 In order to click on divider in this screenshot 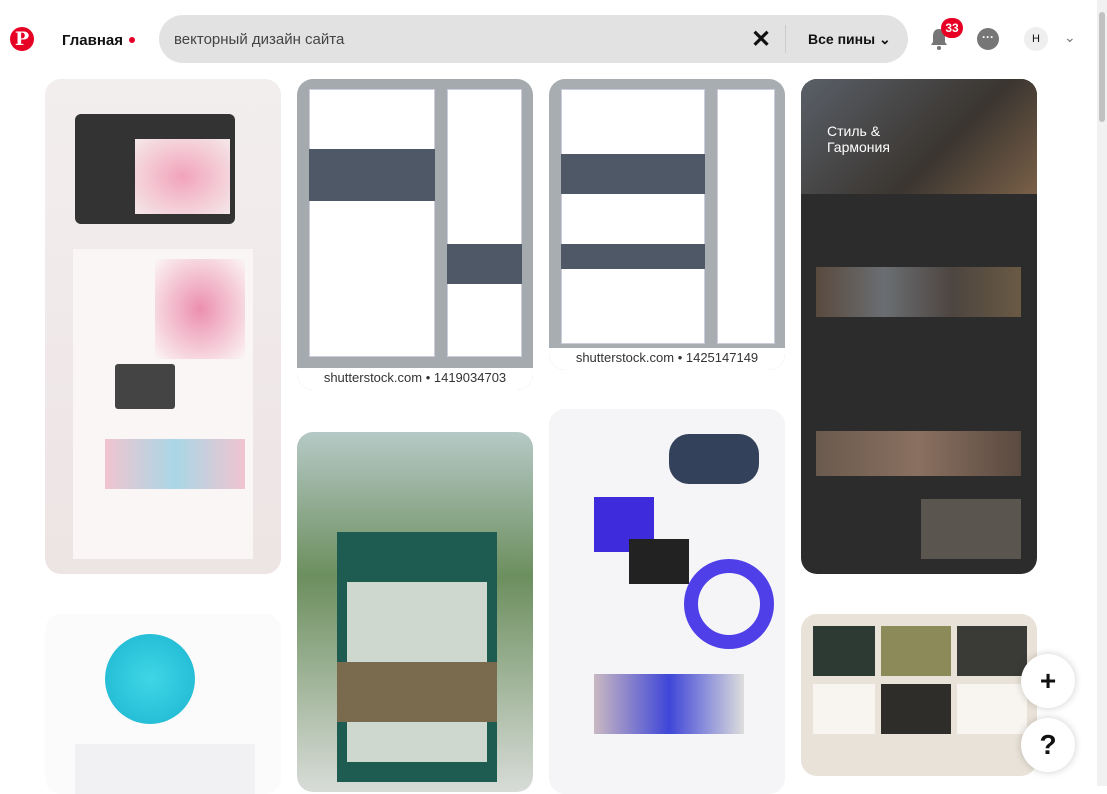, I will do `click(785, 39)`.